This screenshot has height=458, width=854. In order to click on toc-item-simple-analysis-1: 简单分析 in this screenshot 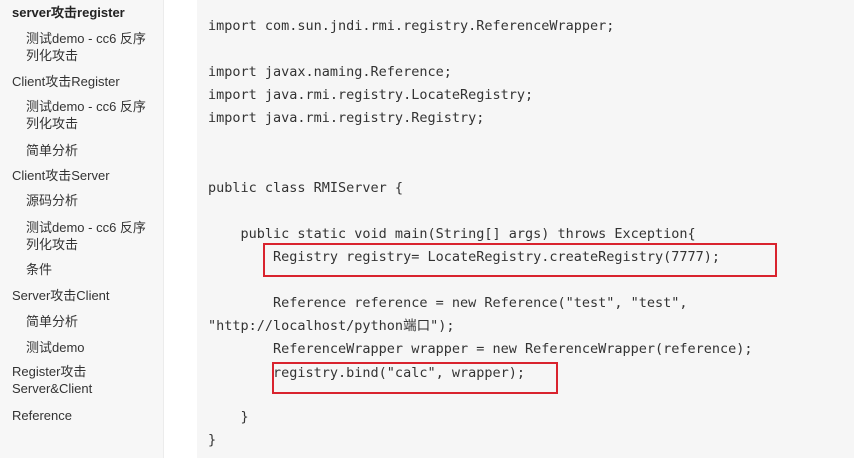, I will do `click(91, 150)`.